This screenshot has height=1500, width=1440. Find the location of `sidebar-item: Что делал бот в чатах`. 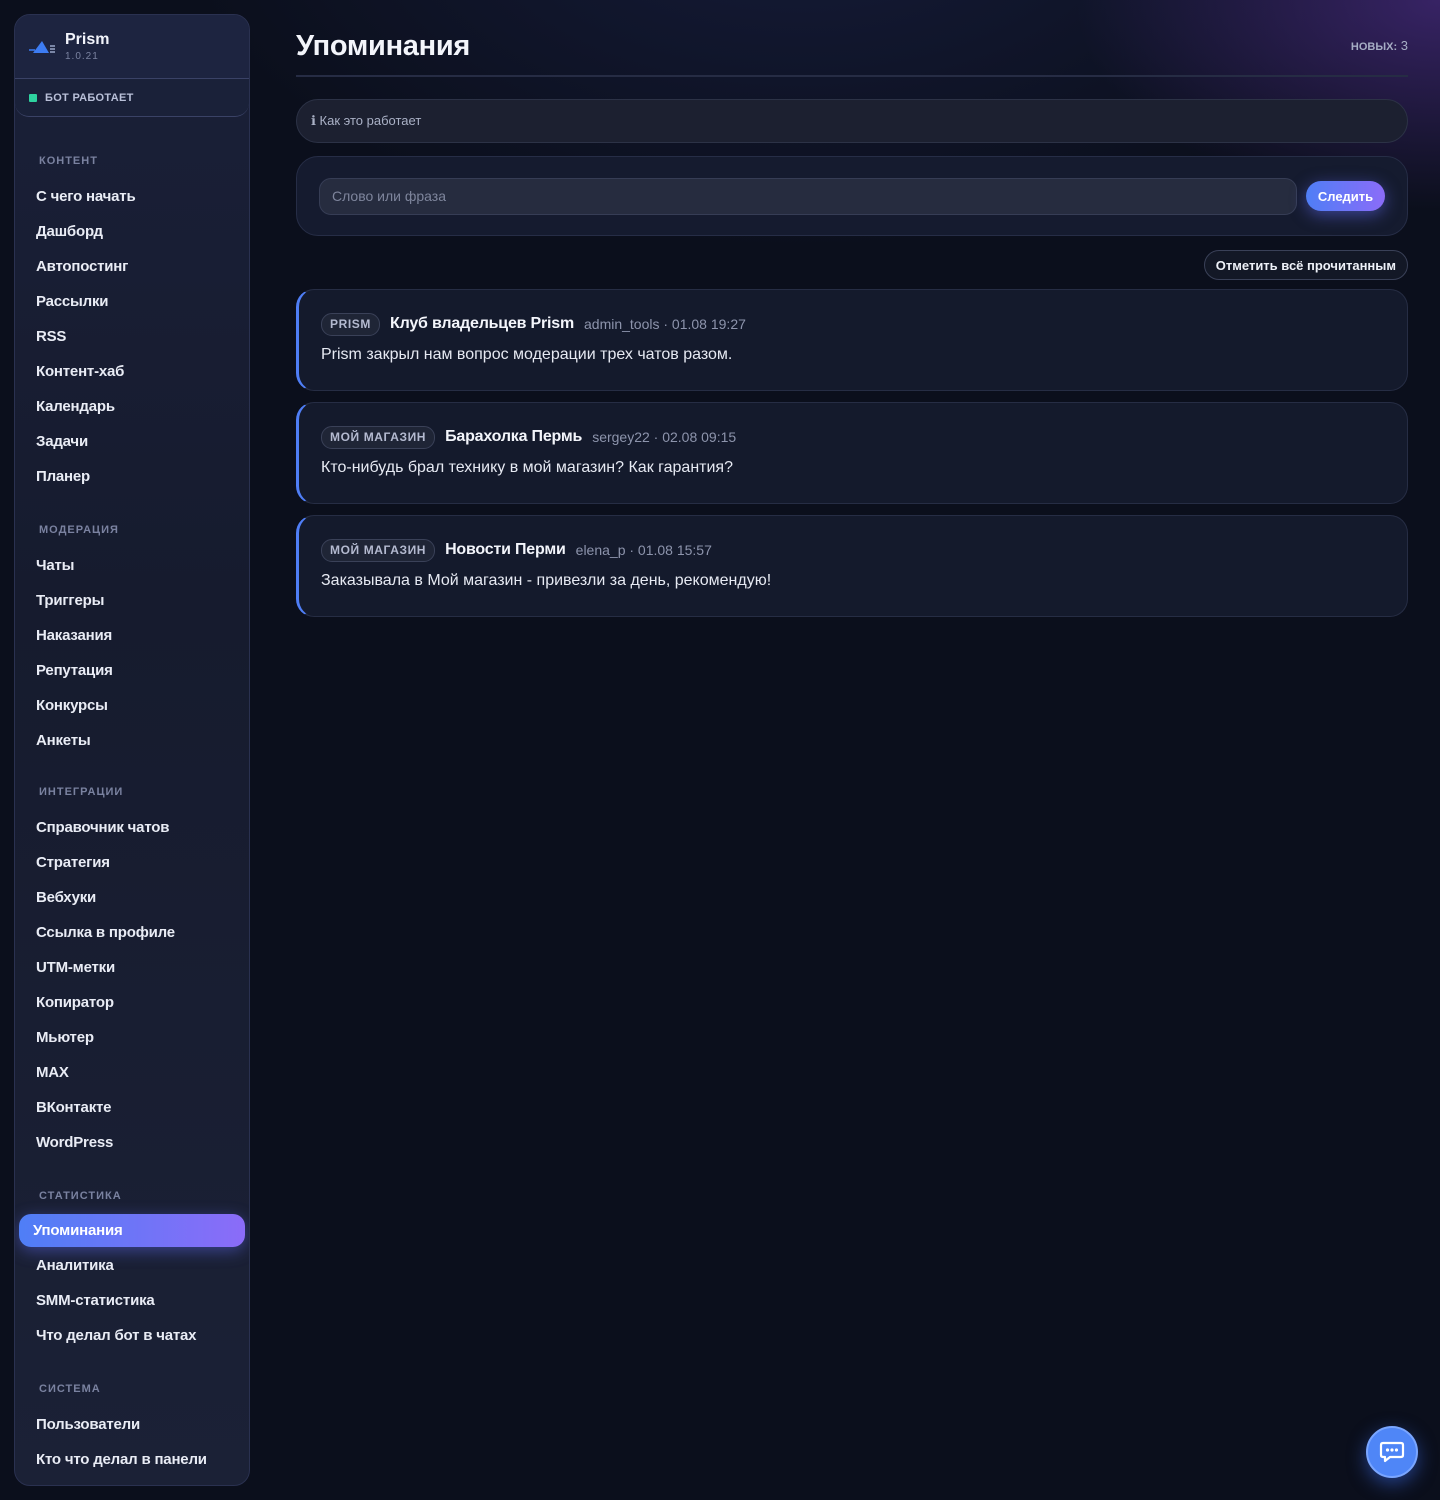

sidebar-item: Что делал бот в чатах is located at coordinates (132, 1335).